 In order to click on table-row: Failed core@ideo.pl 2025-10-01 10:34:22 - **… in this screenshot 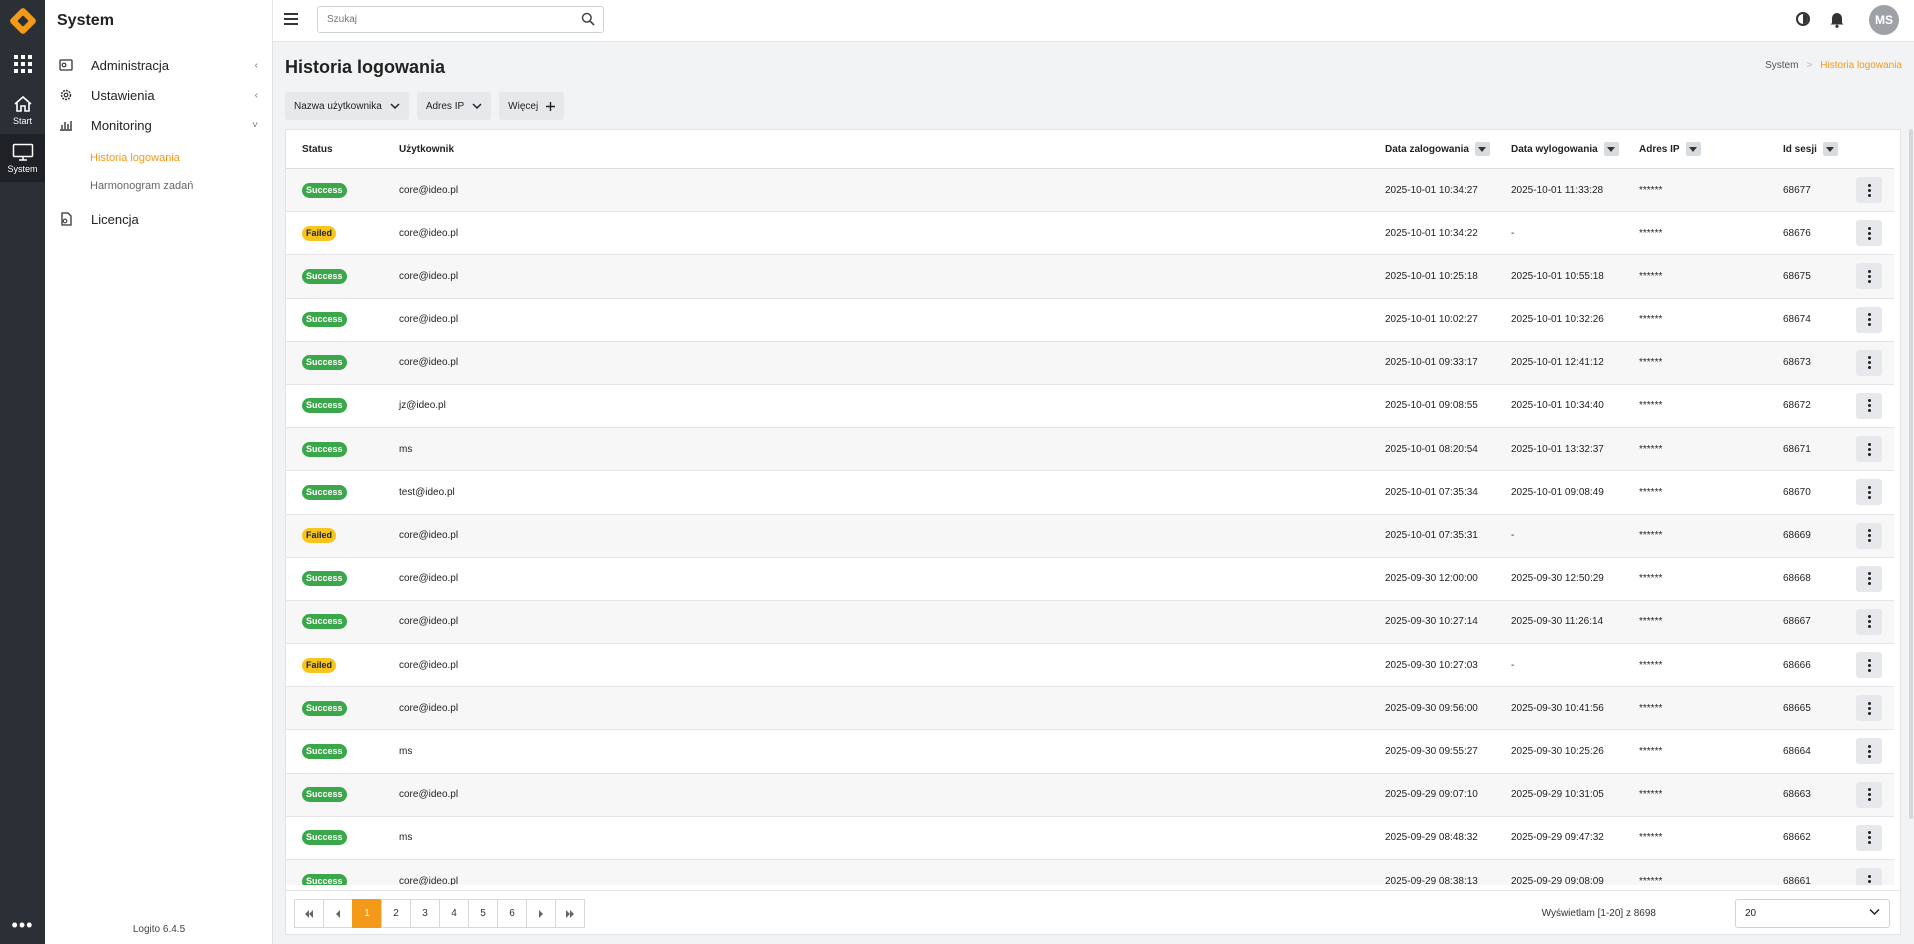, I will do `click(1090, 234)`.